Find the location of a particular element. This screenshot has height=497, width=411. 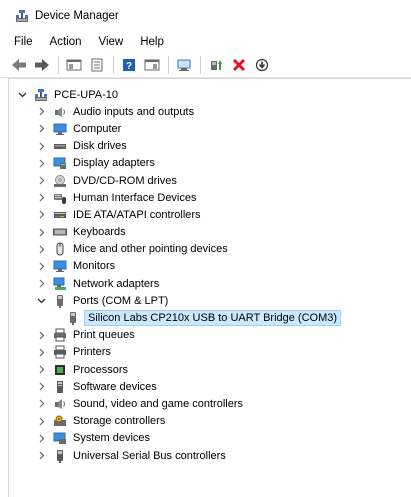

category-ide-ata-atapi-controllers: IDE ATA/ATAPI controllers is located at coordinates (210, 214).